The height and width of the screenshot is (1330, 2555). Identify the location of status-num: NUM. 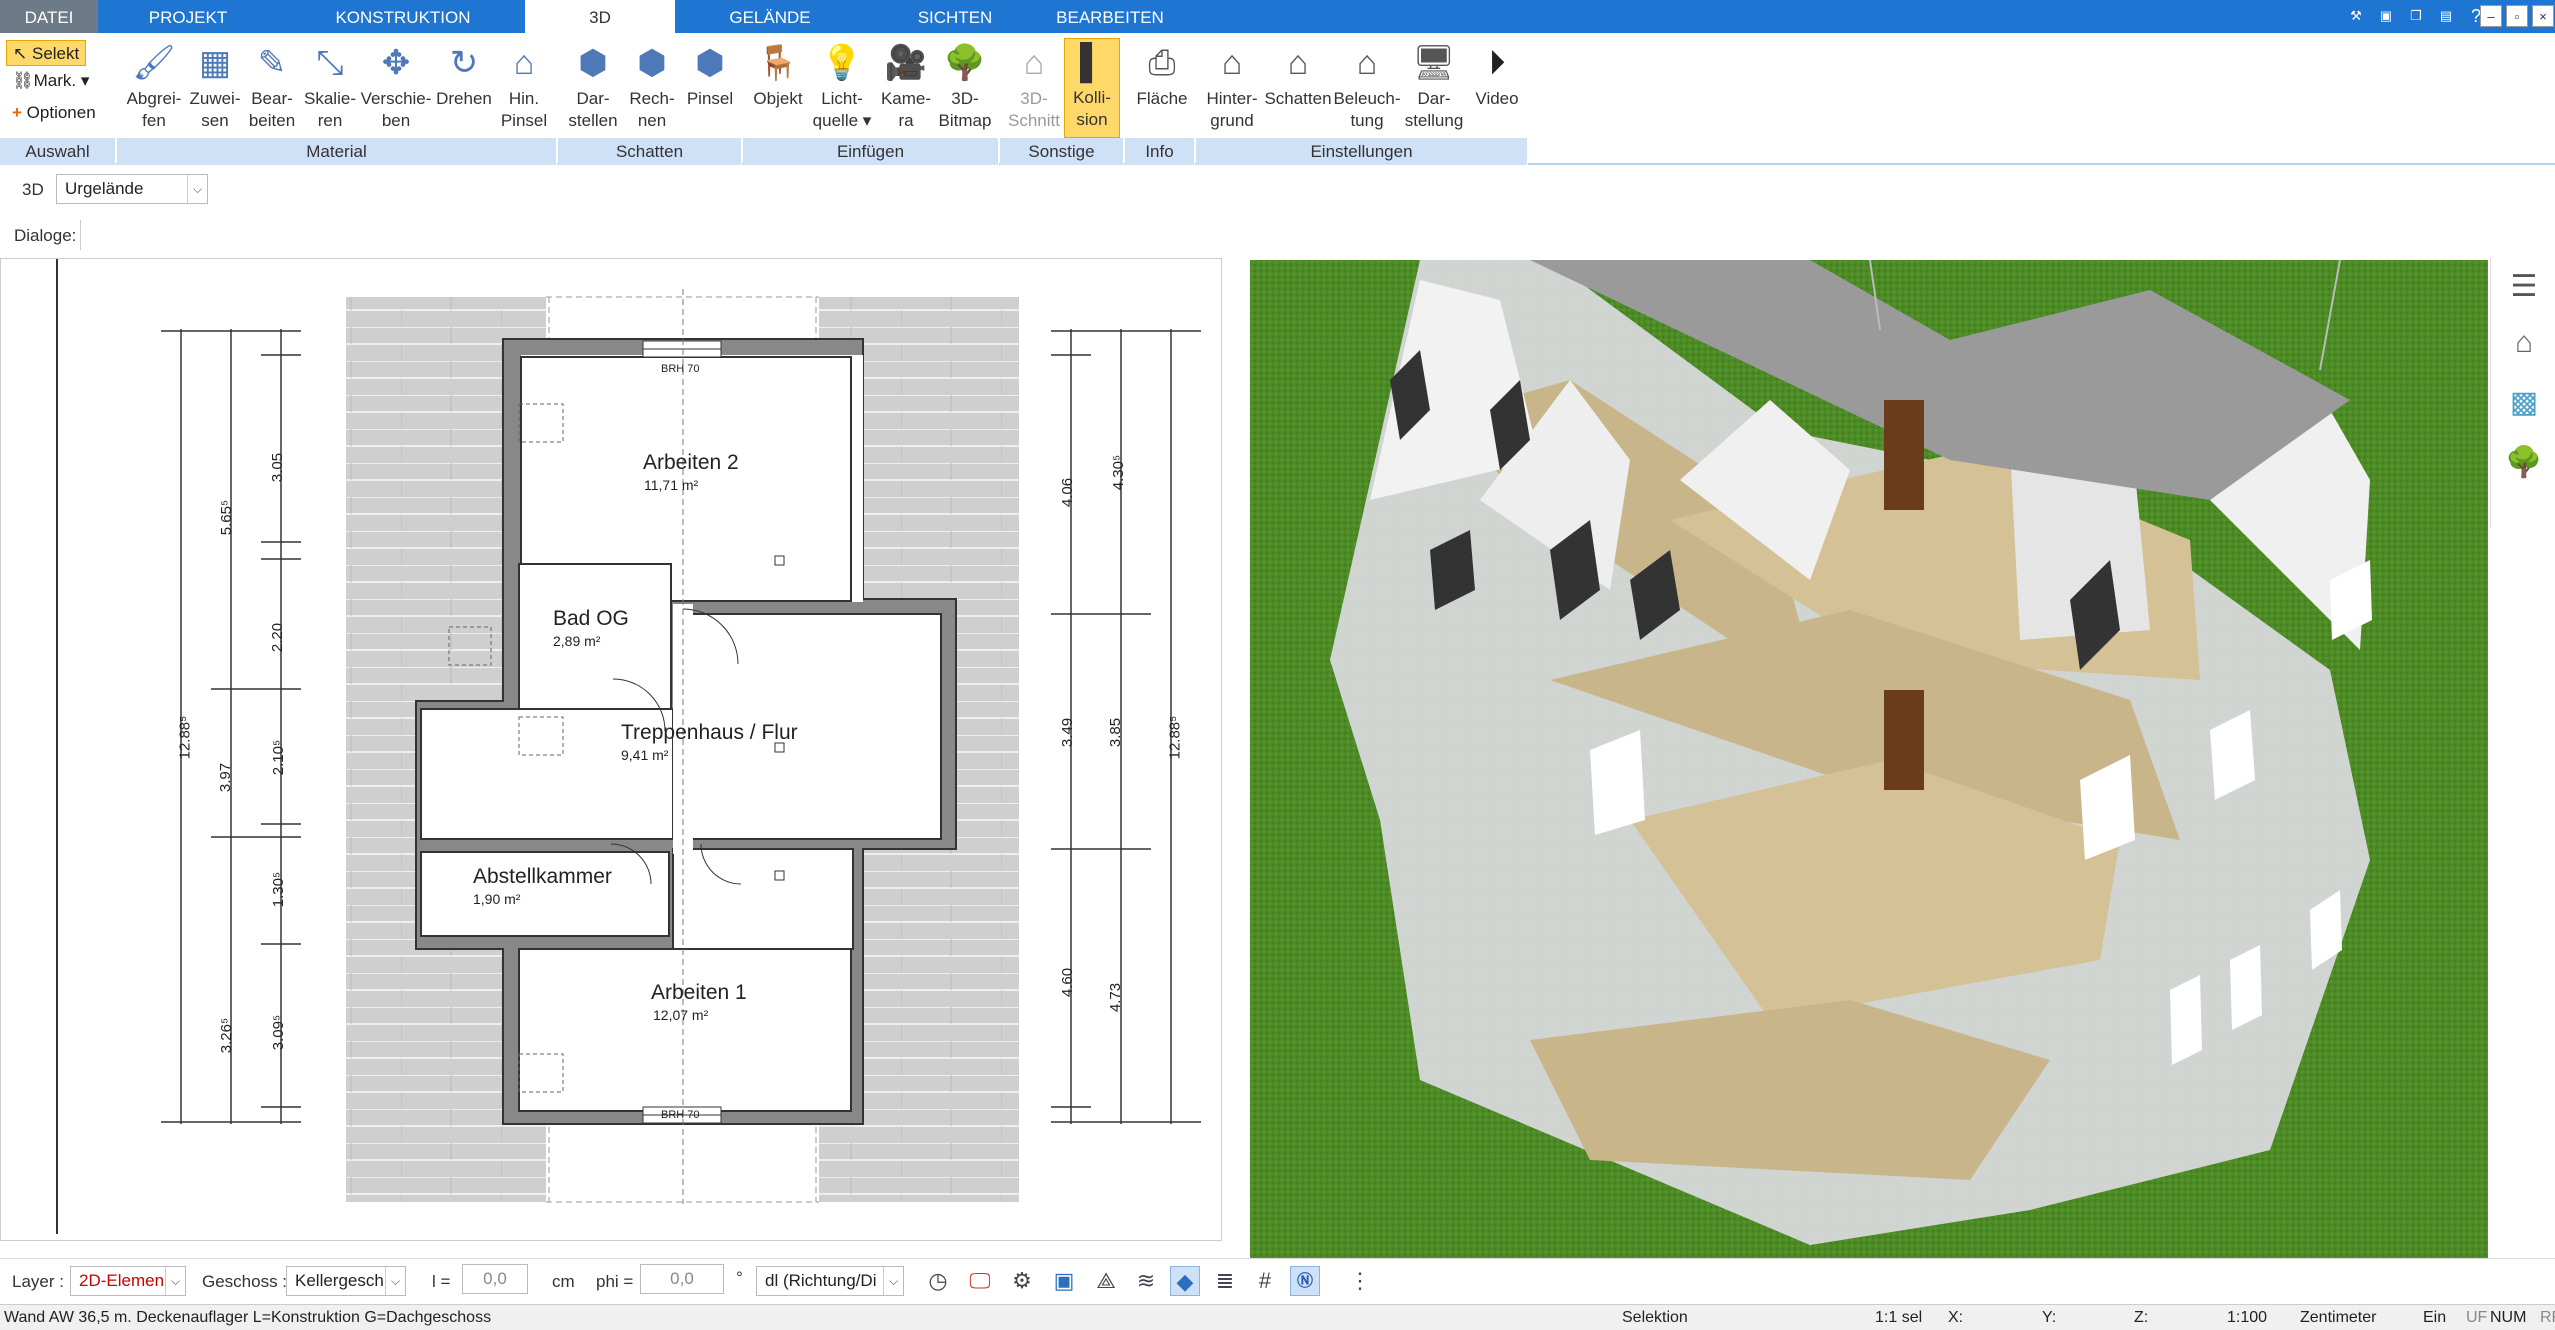
(2508, 1317).